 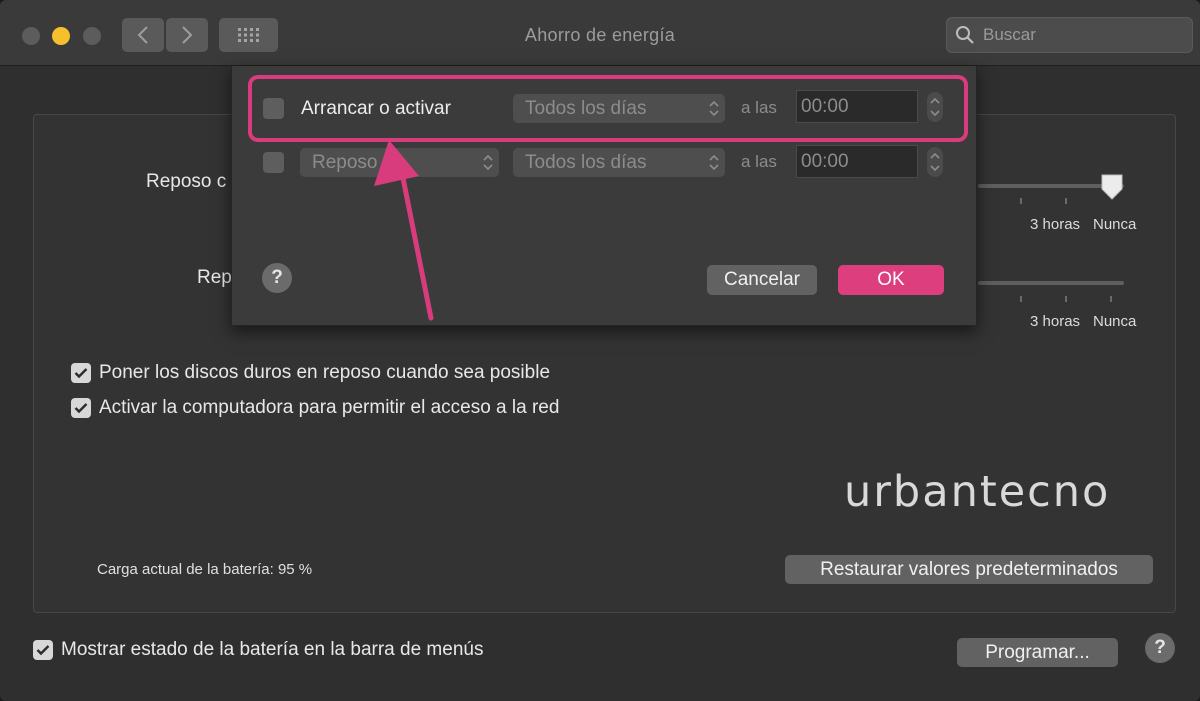 What do you see at coordinates (186, 181) in the screenshot?
I see `computer-sleep-label: Reposo c` at bounding box center [186, 181].